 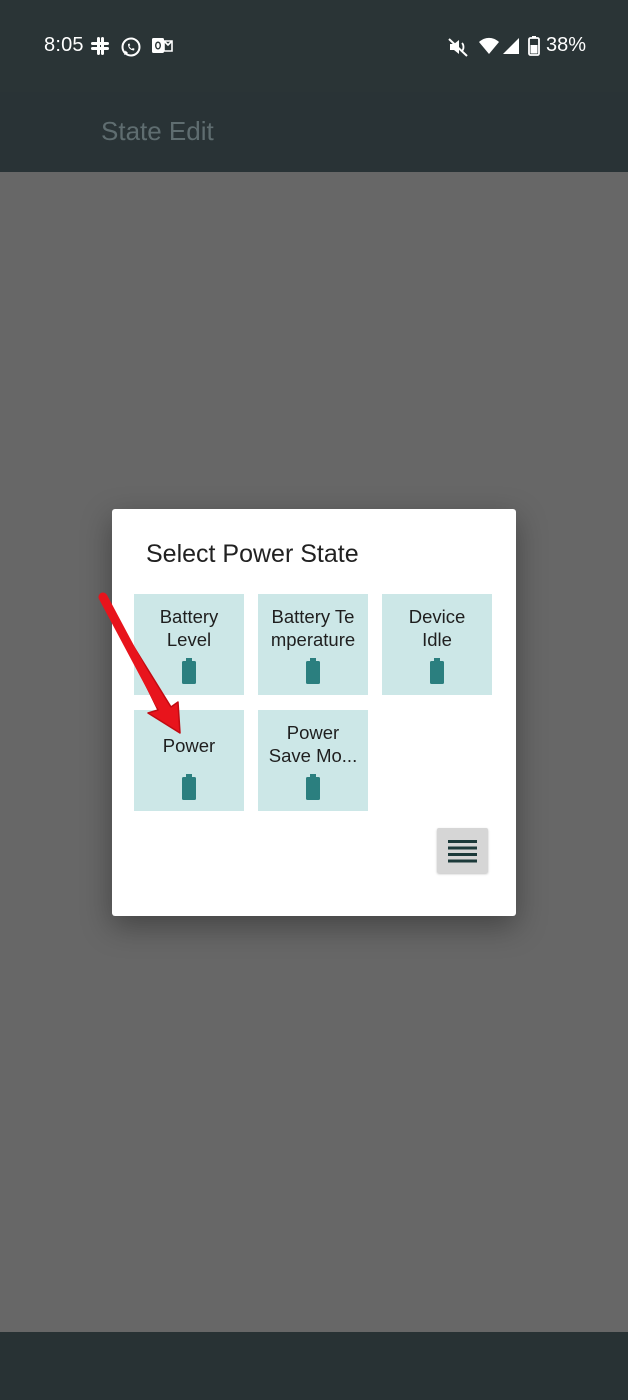 I want to click on page-title: State Edit, so click(x=157, y=131).